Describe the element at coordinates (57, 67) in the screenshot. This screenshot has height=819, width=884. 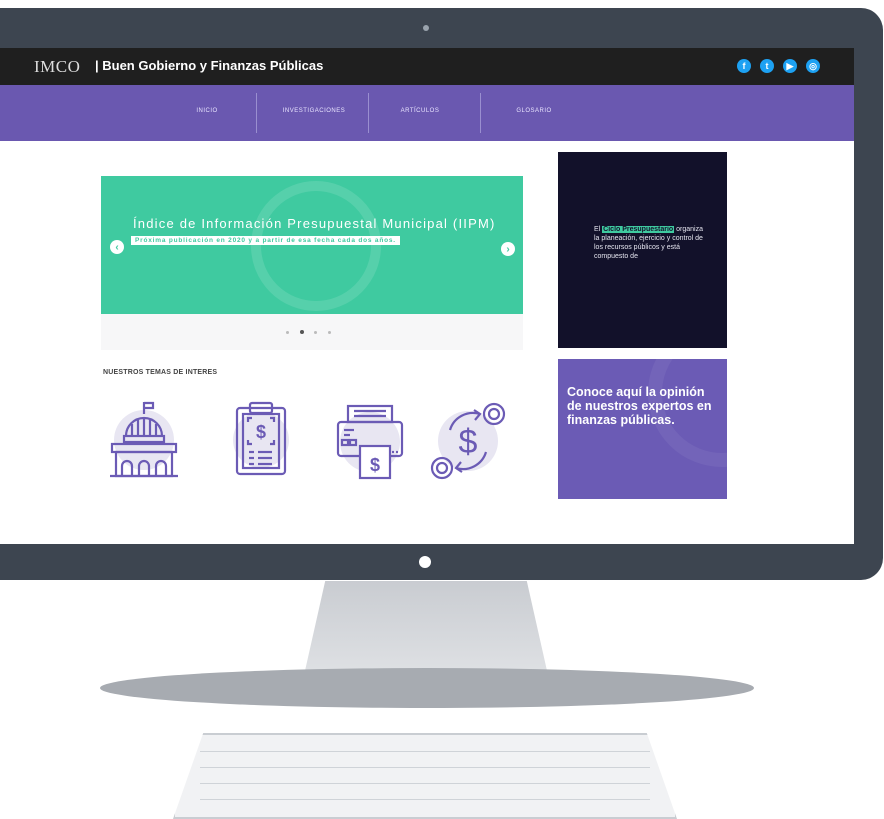
I see `imco-logo: IMCO` at that location.